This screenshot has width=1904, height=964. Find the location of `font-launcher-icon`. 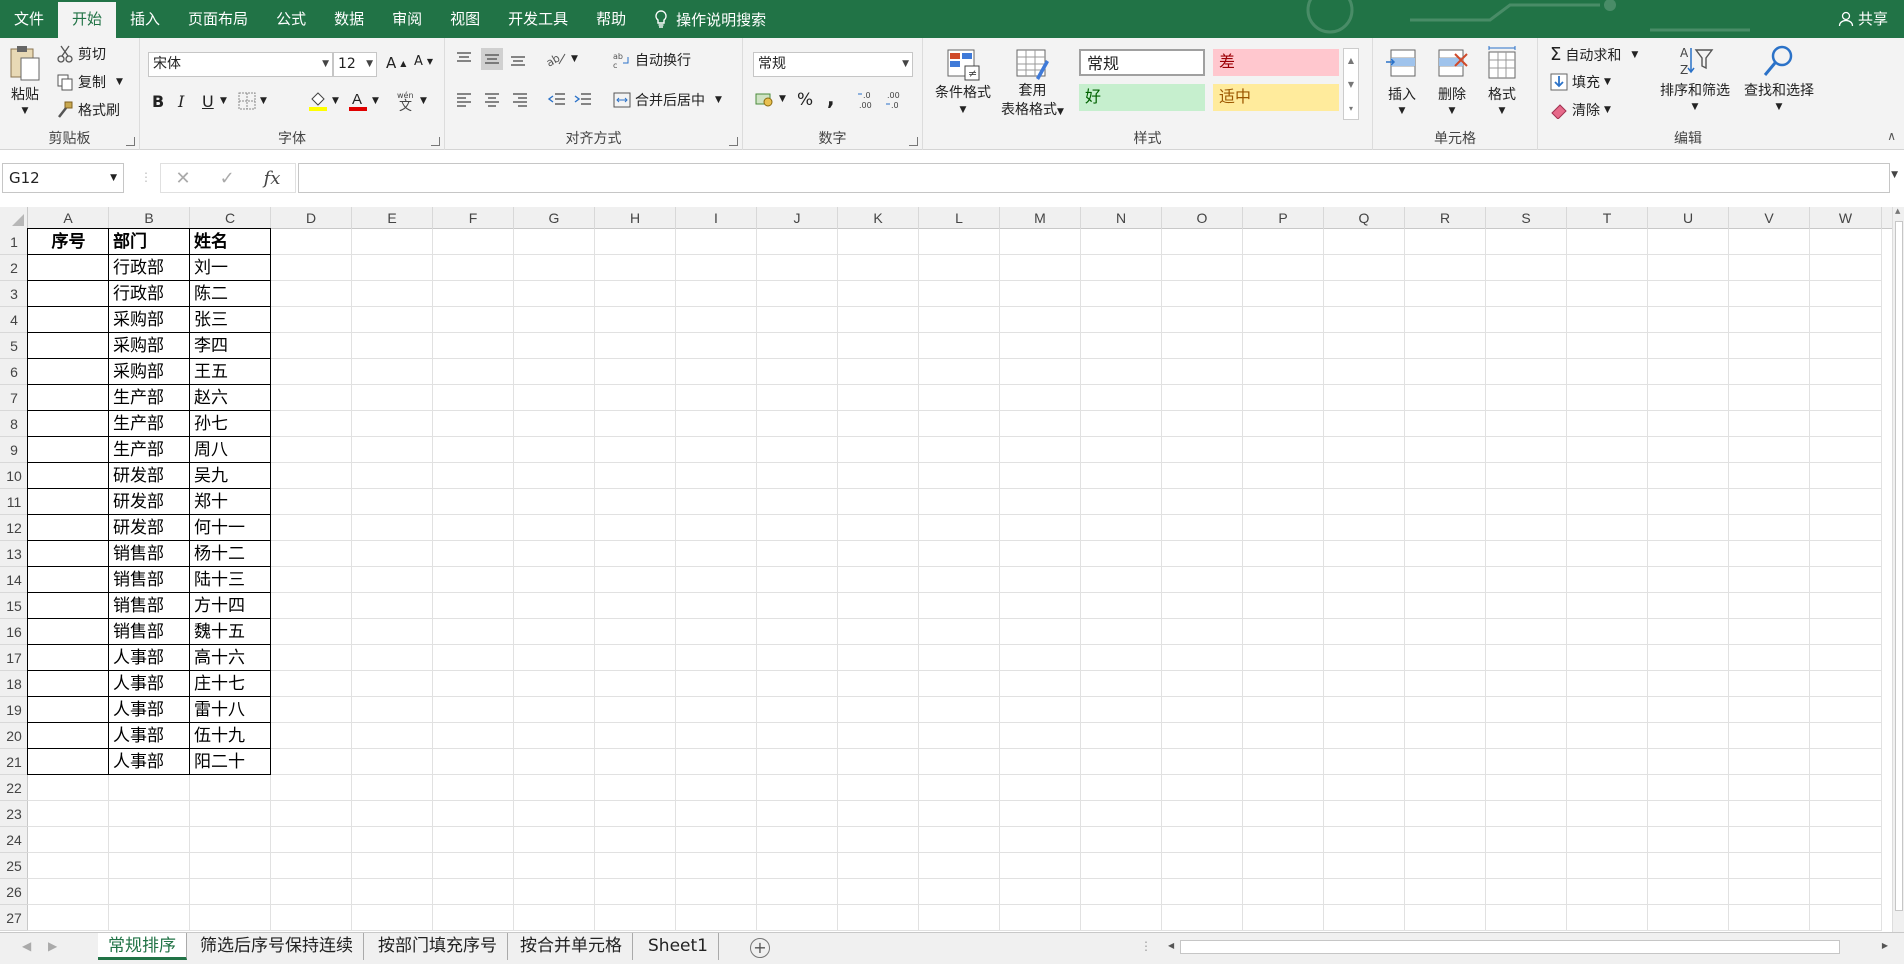

font-launcher-icon is located at coordinates (435, 141).